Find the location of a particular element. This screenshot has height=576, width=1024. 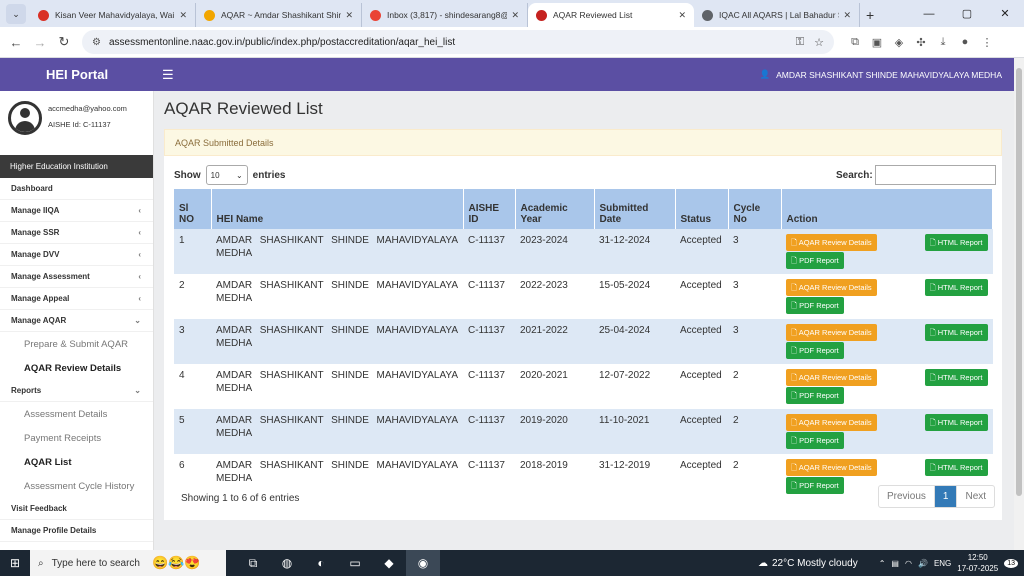

notification-badge: 13 is located at coordinates (1011, 563).